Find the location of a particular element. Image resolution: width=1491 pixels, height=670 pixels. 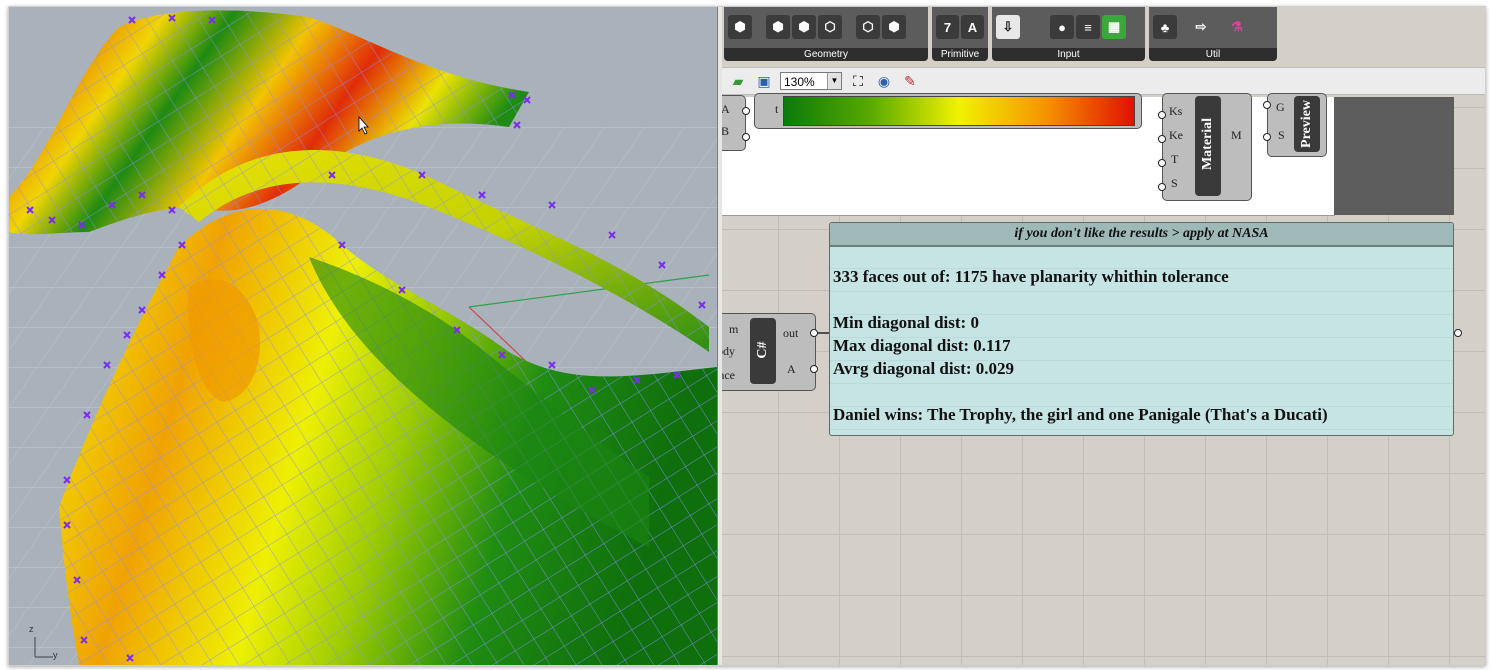

ribbon-group-util: ♣ ⇨ ⚗ Util is located at coordinates (1213, 34).